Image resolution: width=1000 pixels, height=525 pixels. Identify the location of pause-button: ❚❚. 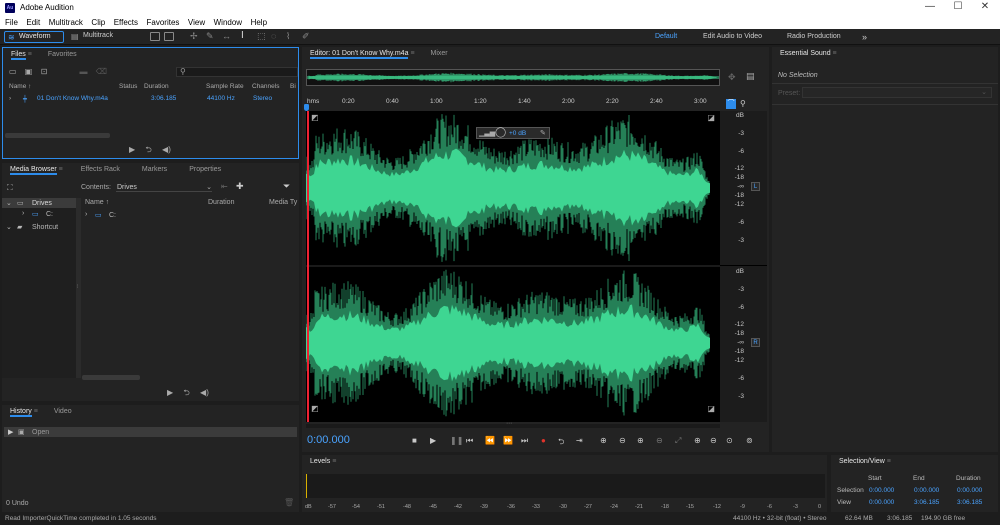
(456, 440).